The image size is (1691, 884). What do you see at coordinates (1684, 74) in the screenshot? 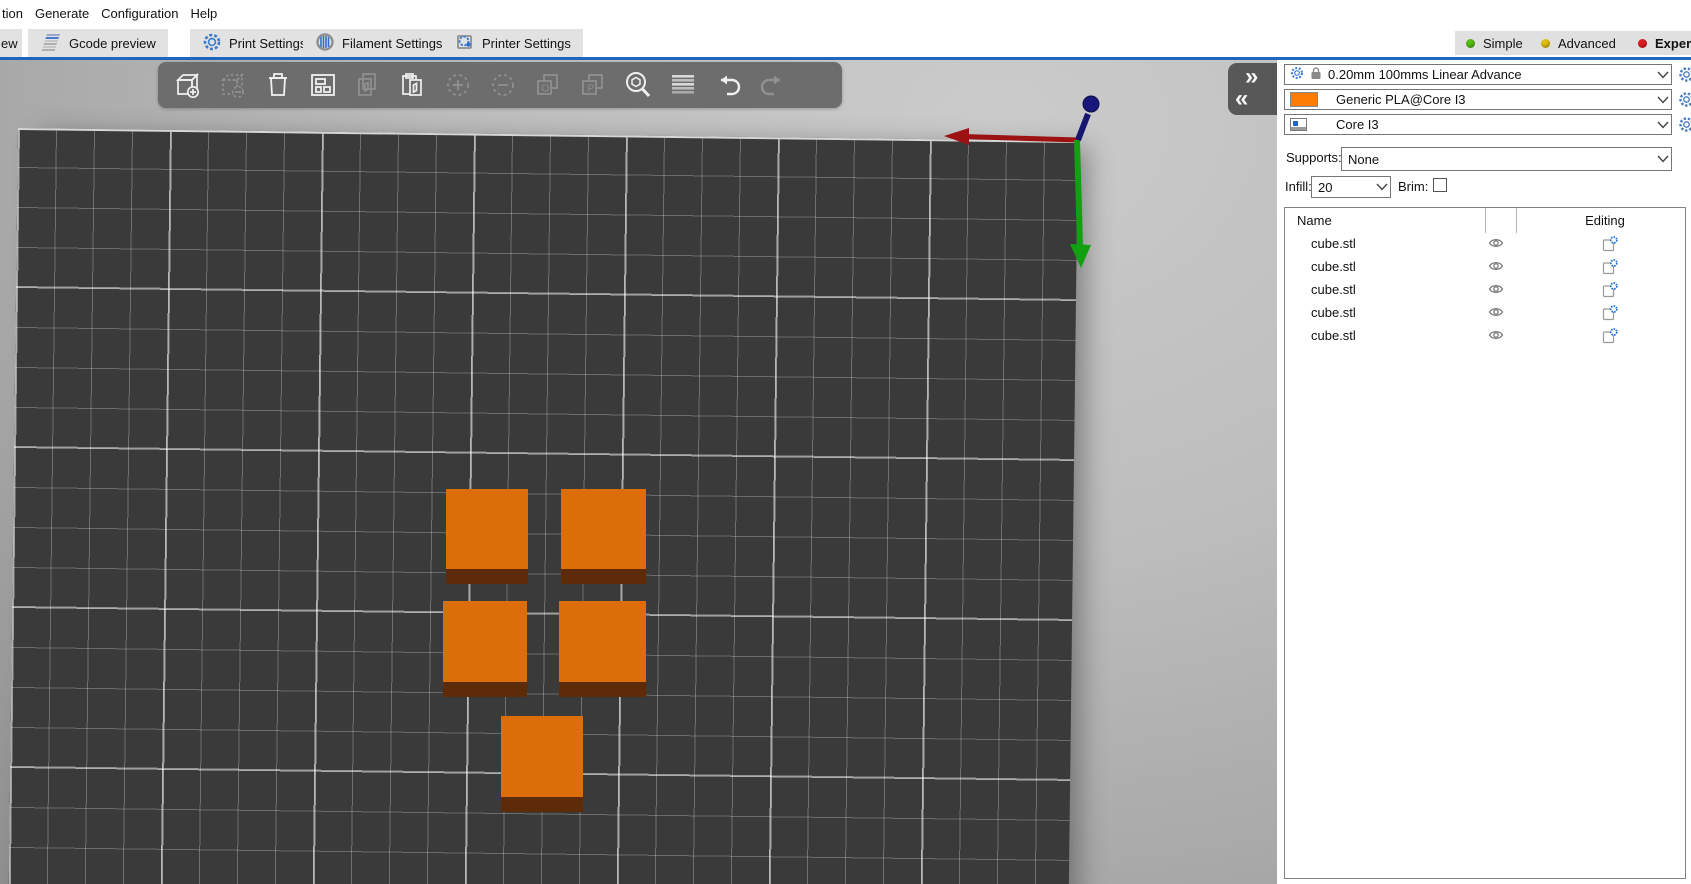
I see `print-settings-gear-button` at bounding box center [1684, 74].